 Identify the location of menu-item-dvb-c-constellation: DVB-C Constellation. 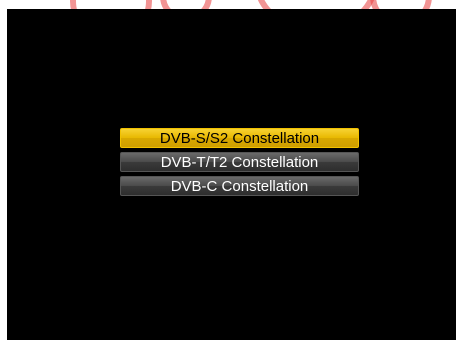
(239, 186).